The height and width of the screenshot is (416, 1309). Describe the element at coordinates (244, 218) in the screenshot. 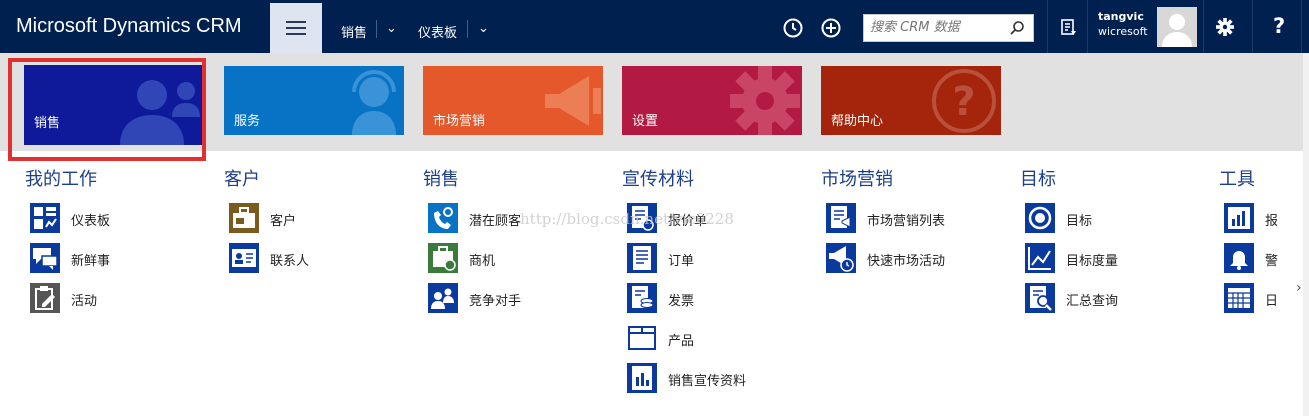

I see `account-briefcase-icon` at that location.